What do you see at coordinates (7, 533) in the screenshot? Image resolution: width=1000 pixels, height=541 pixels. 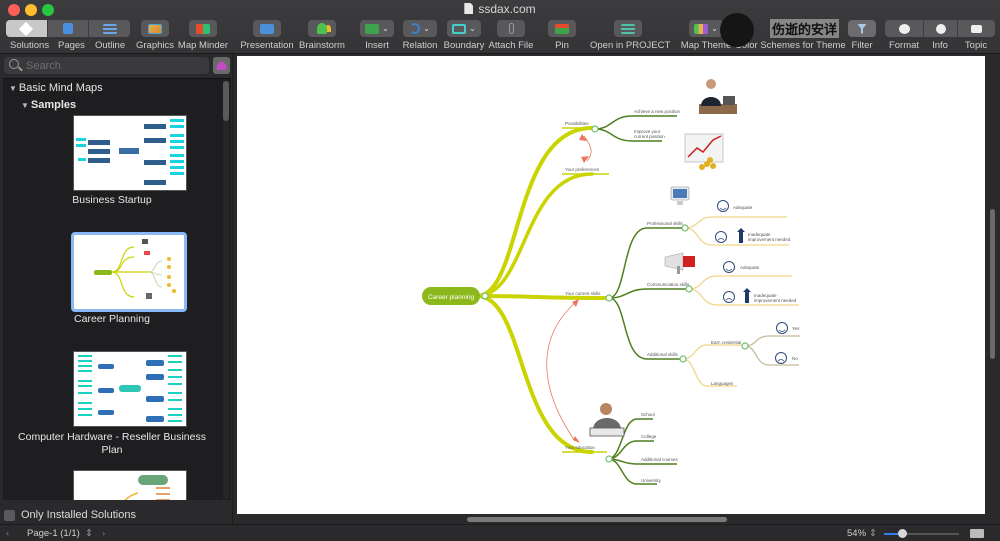 I see `previous-page-button: ‹` at bounding box center [7, 533].